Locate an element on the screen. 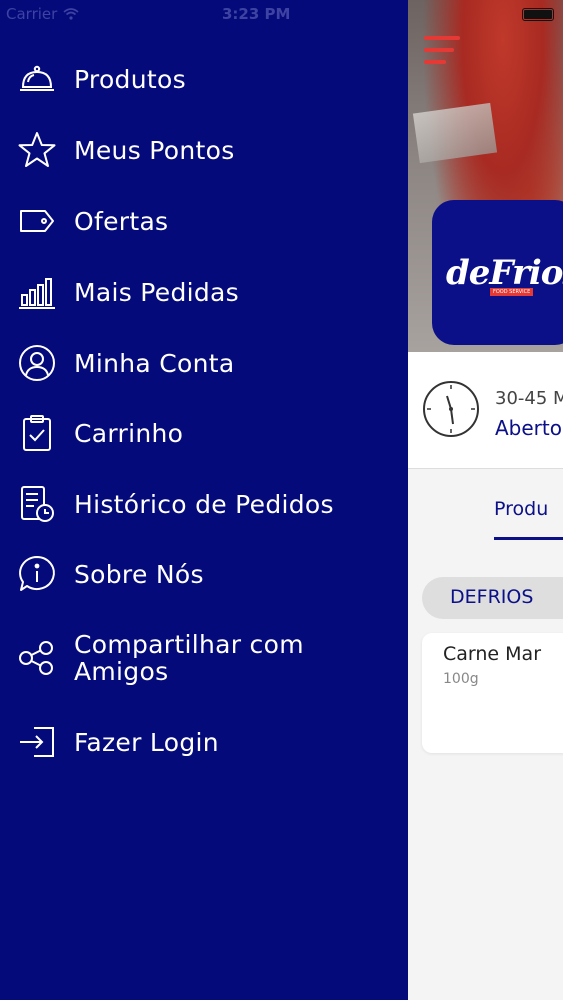 This screenshot has height=1000, width=563. menu-item-fazer-login: Fazer Login is located at coordinates (204, 742).